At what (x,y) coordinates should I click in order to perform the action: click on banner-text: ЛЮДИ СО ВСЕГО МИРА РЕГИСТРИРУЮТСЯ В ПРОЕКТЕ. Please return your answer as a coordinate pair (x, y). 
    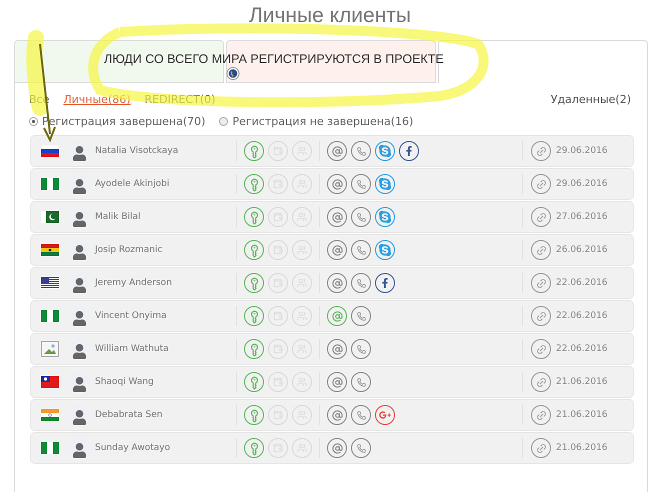
    Looking at the image, I should click on (274, 59).